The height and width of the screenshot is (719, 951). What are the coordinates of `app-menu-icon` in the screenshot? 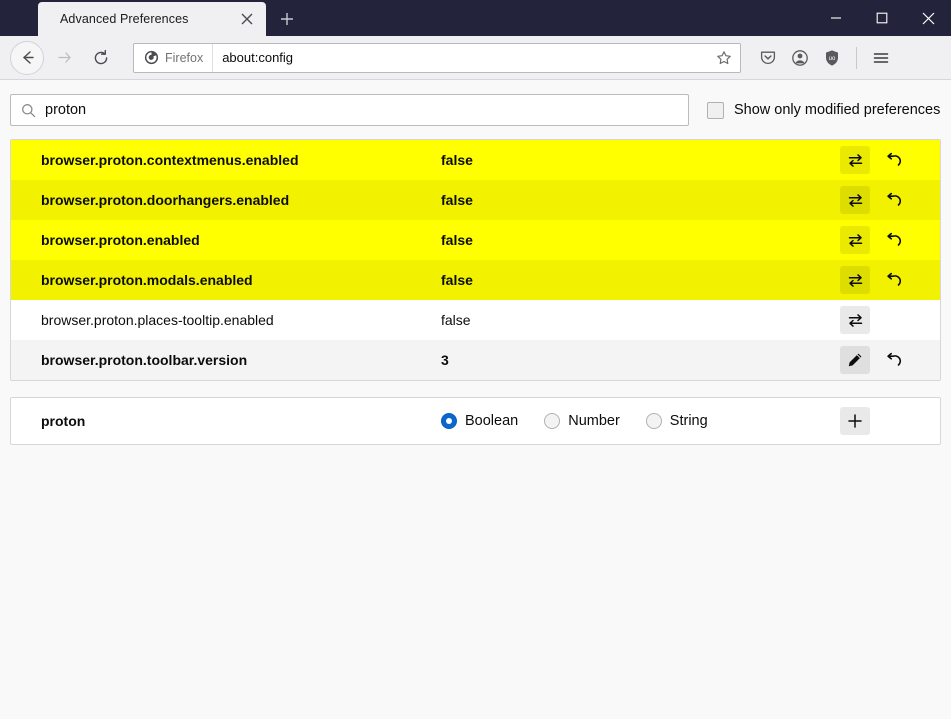 It's located at (881, 58).